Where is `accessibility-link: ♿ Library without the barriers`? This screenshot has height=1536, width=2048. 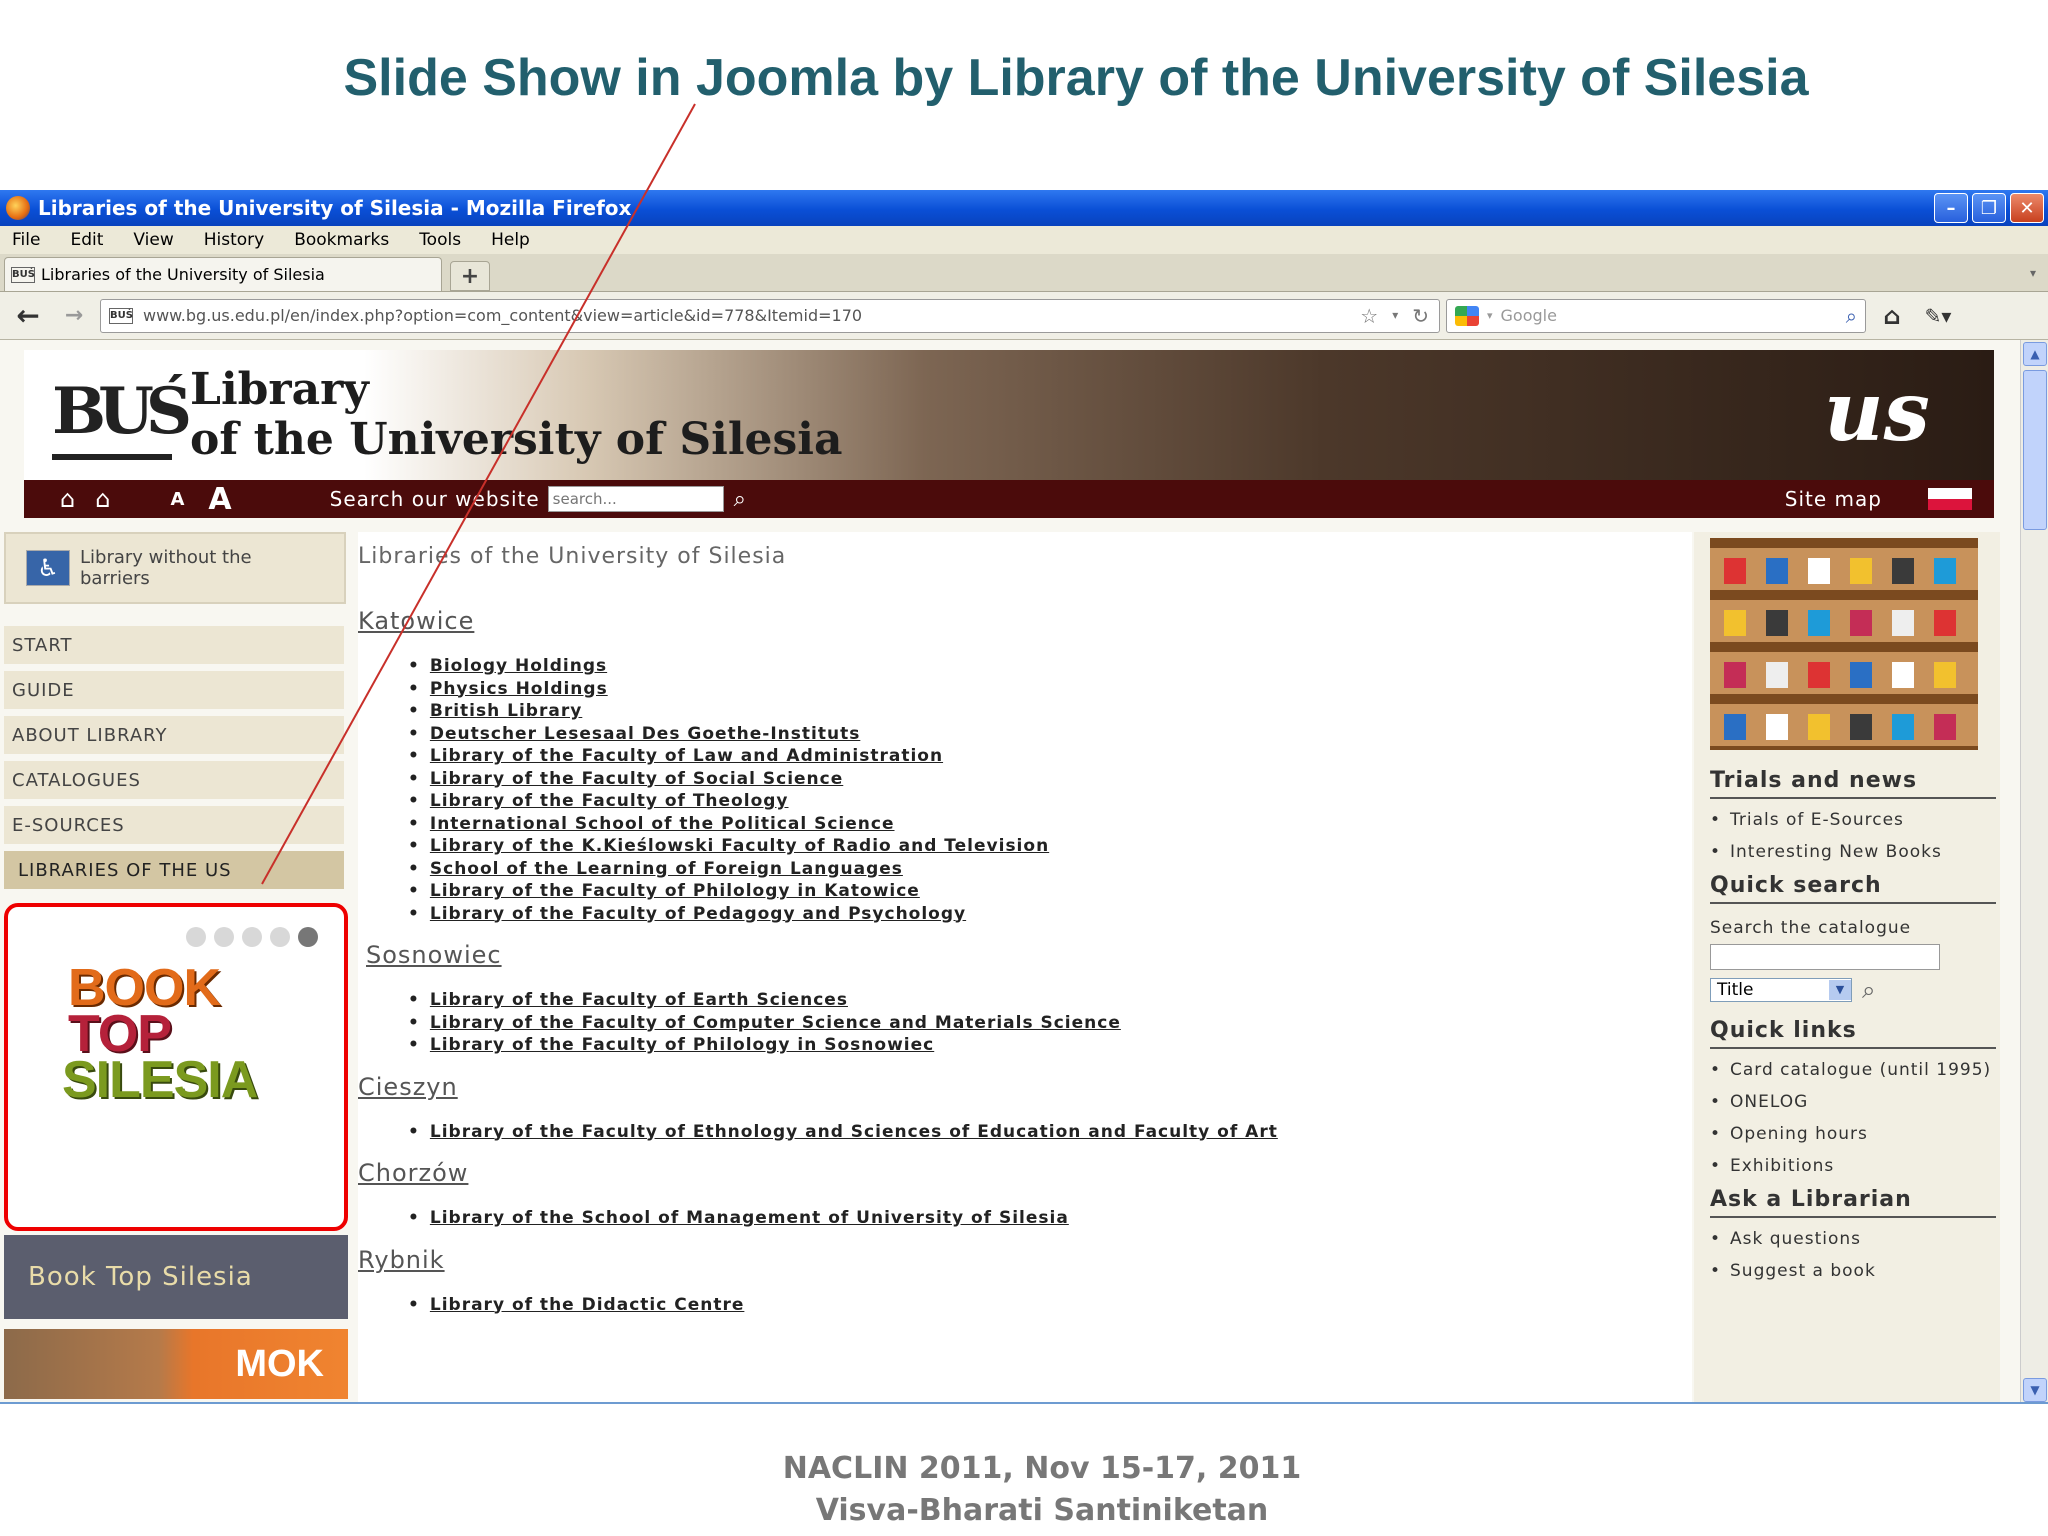 accessibility-link: ♿ Library without the barriers is located at coordinates (175, 568).